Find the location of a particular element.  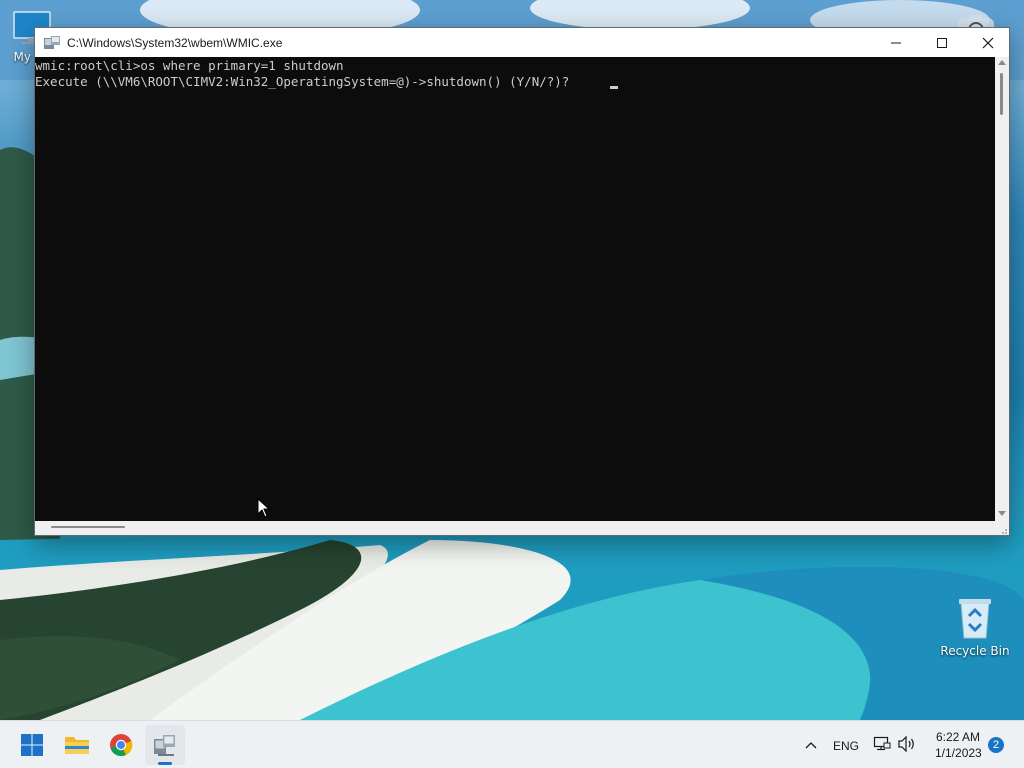

maximize-icon is located at coordinates (942, 42).